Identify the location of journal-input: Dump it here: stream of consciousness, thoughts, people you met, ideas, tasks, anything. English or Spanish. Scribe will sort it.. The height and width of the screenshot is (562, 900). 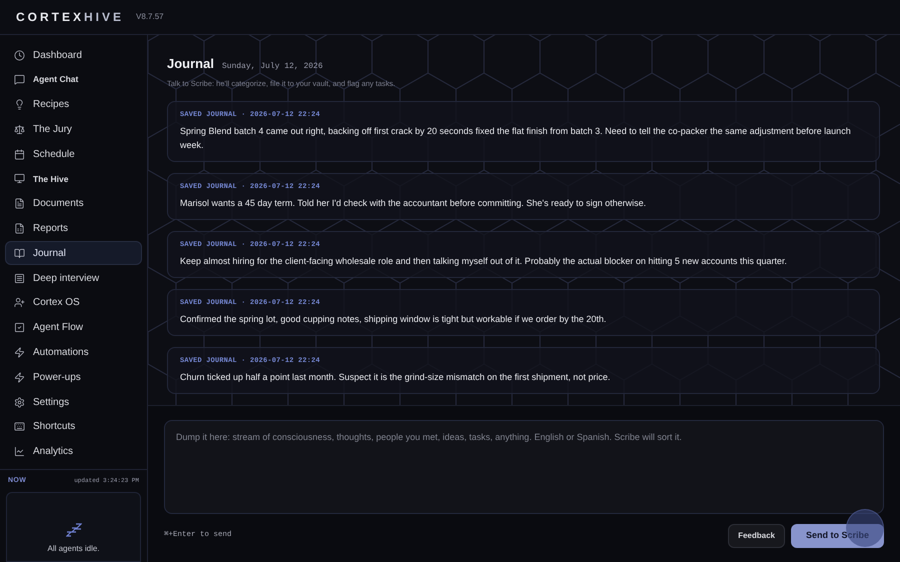
(524, 467).